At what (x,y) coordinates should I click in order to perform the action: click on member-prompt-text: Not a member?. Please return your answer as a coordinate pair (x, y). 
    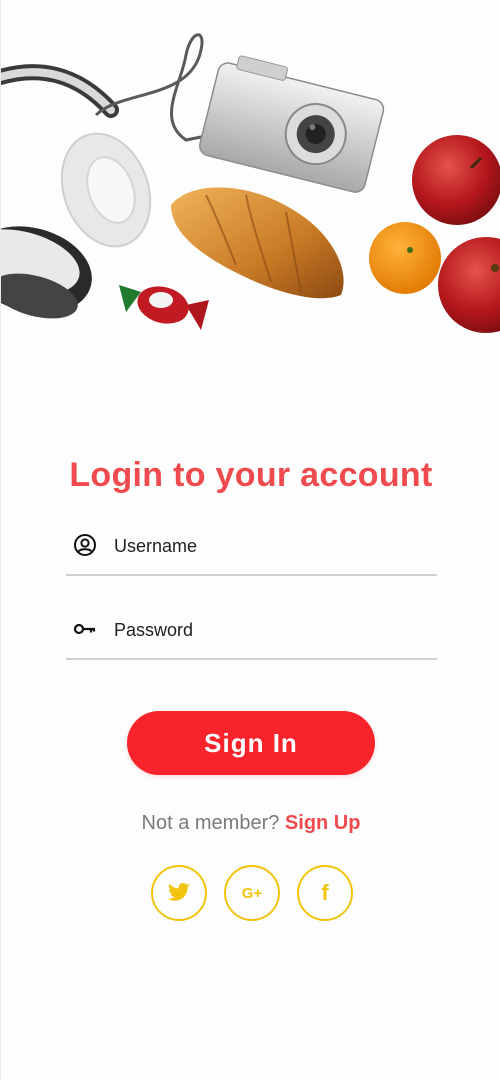
    Looking at the image, I should click on (210, 823).